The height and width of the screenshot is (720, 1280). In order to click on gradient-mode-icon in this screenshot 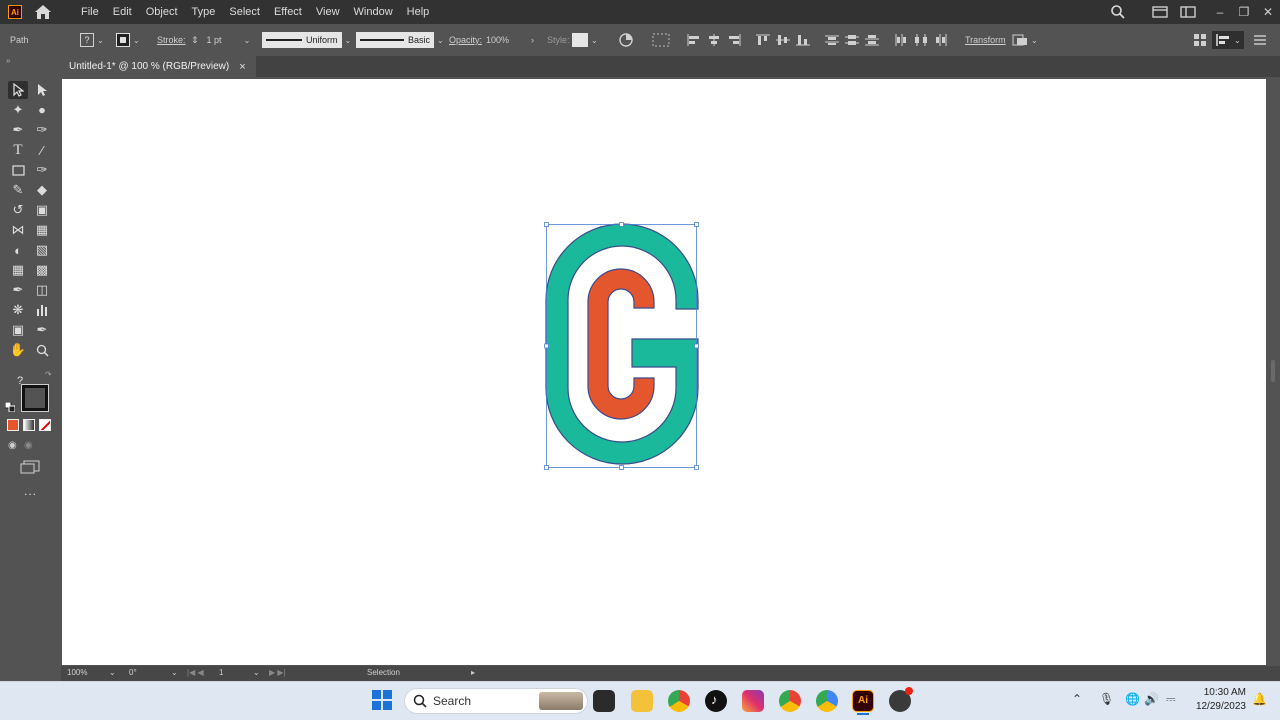, I will do `click(29, 425)`.